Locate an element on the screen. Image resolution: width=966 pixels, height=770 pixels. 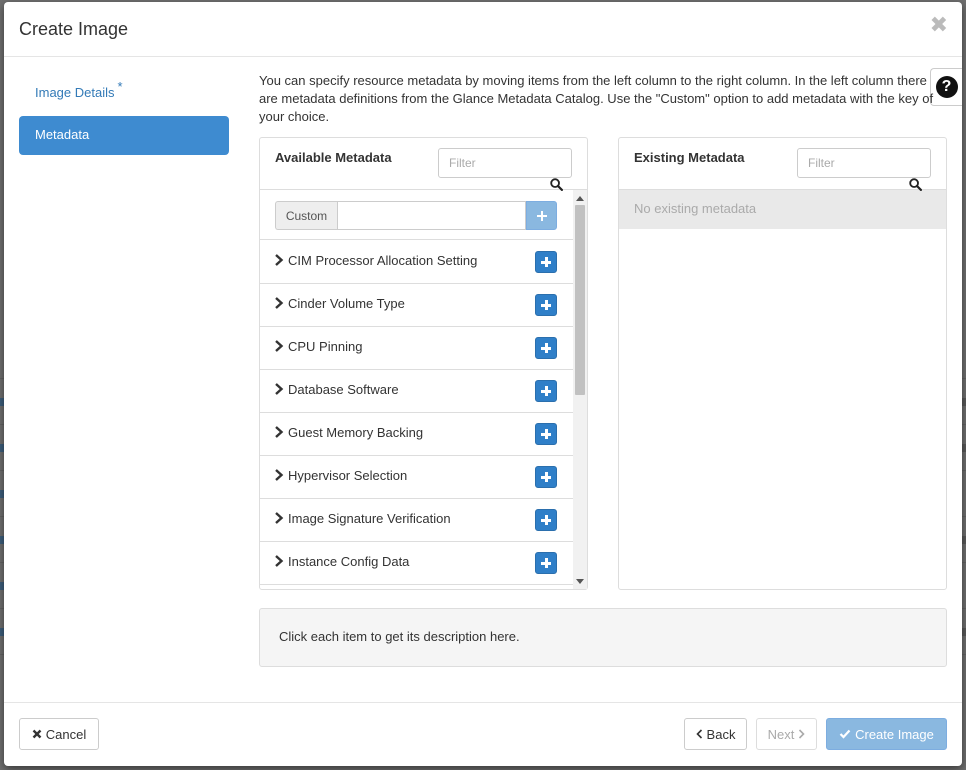
list-item: CPU Pinning is located at coordinates (416, 348).